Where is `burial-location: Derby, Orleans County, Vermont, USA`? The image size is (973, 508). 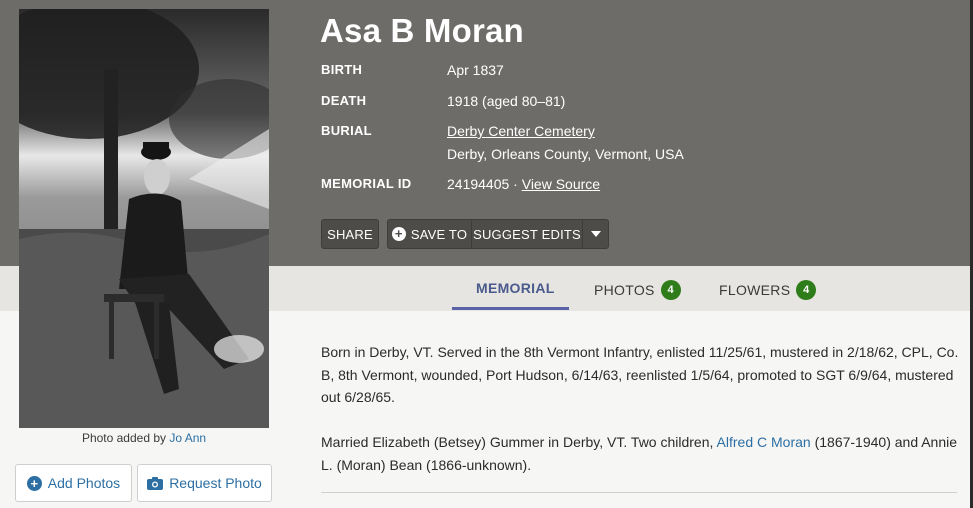 burial-location: Derby, Orleans County, Vermont, USA is located at coordinates (565, 154).